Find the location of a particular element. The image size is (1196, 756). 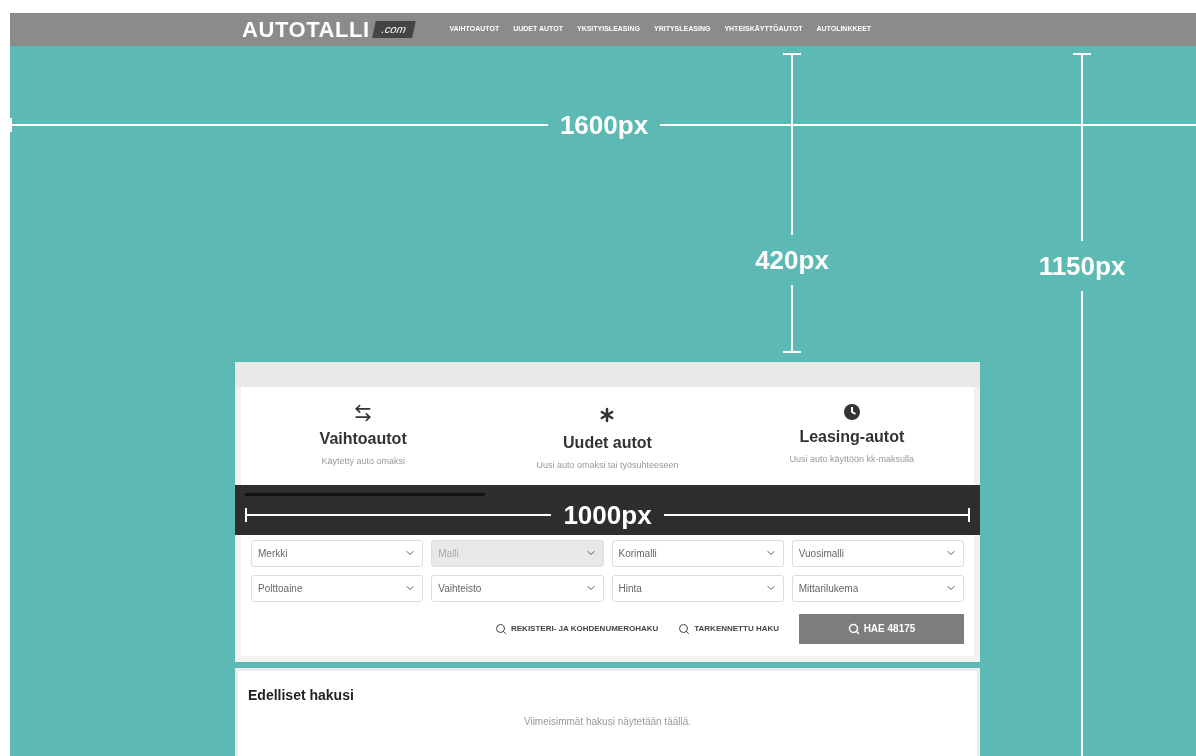

empty-message: Viimeisimmät hakusi näytetään täällä. is located at coordinates (607, 721).